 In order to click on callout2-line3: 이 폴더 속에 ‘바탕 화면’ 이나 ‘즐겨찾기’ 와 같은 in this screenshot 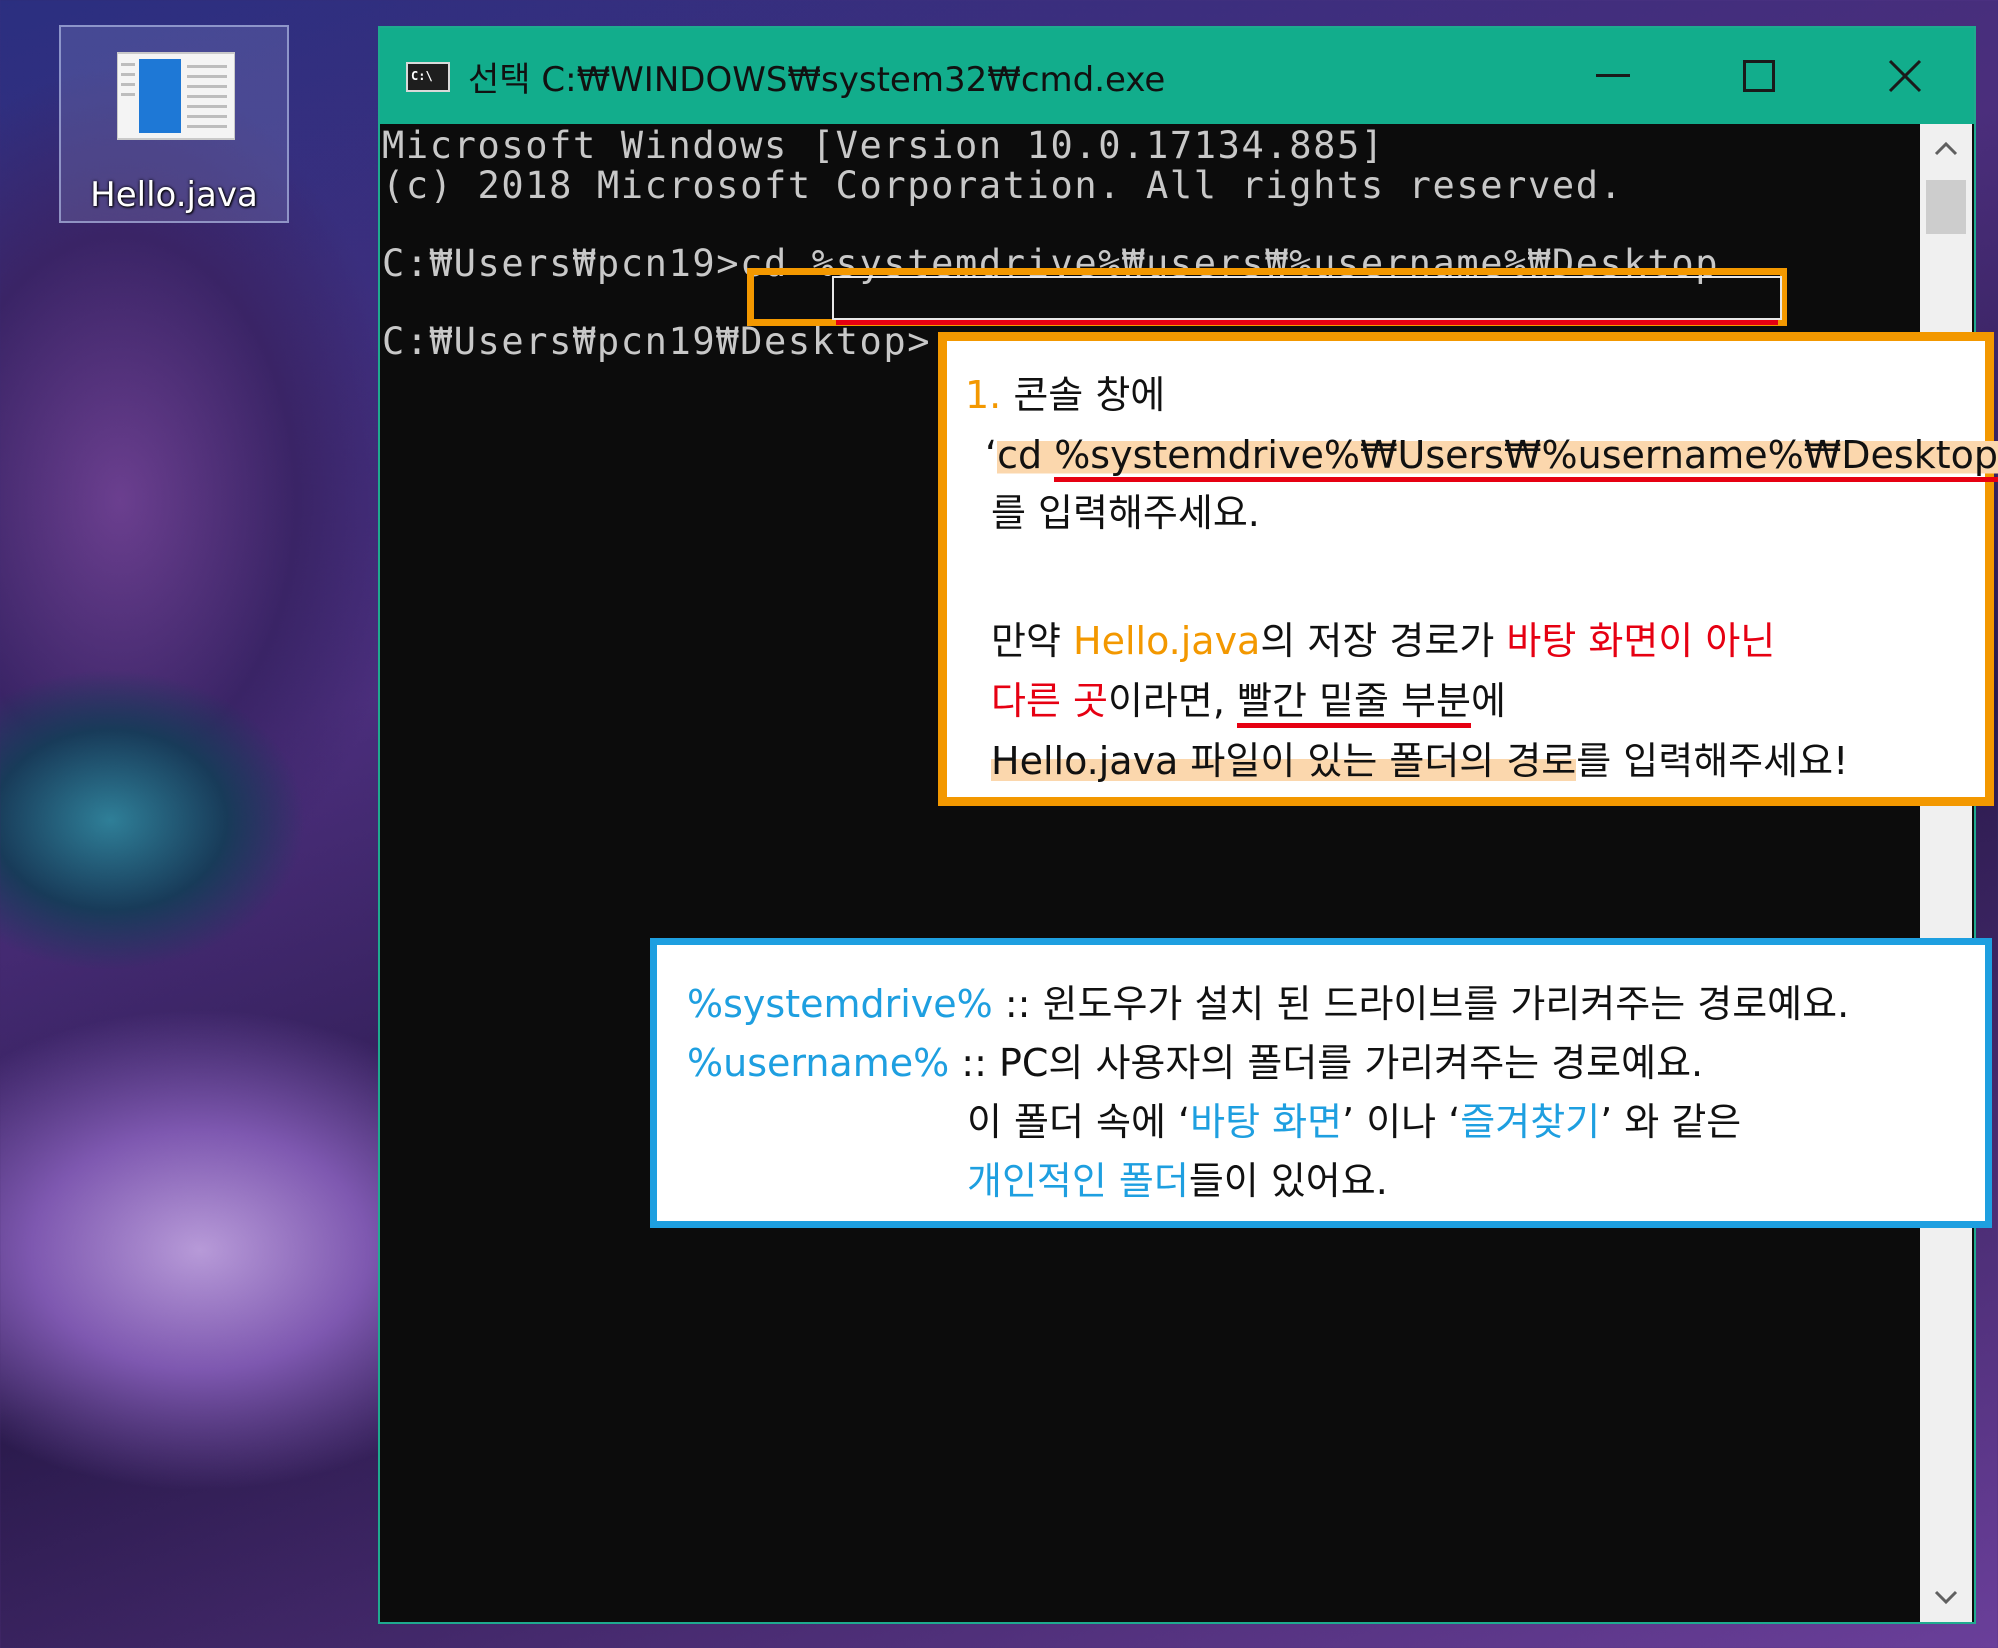, I will do `click(1354, 1122)`.